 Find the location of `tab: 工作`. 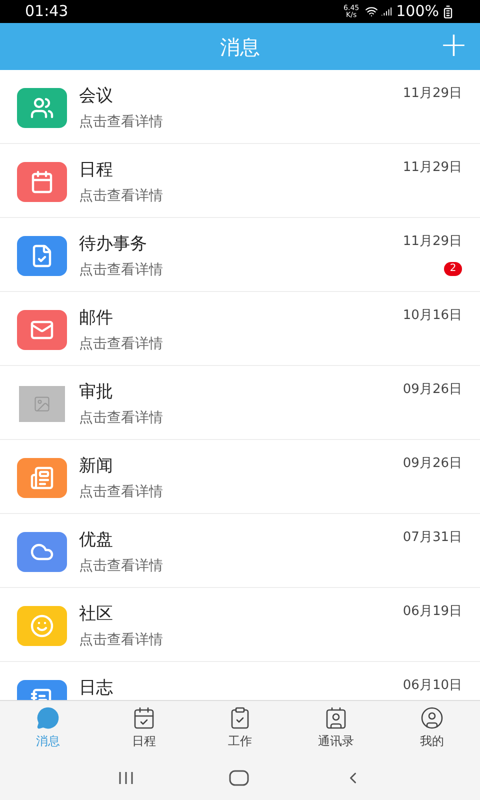

tab: 工作 is located at coordinates (240, 728).